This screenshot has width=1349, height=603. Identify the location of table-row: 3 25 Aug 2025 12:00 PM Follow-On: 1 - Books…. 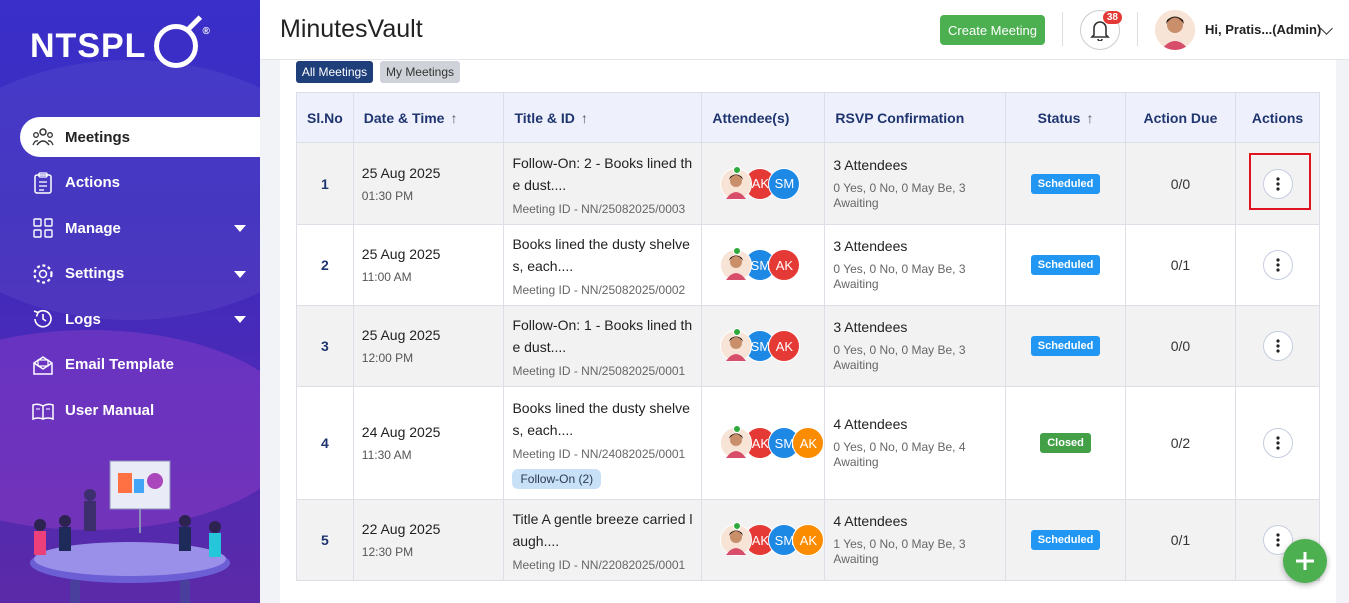
(808, 346).